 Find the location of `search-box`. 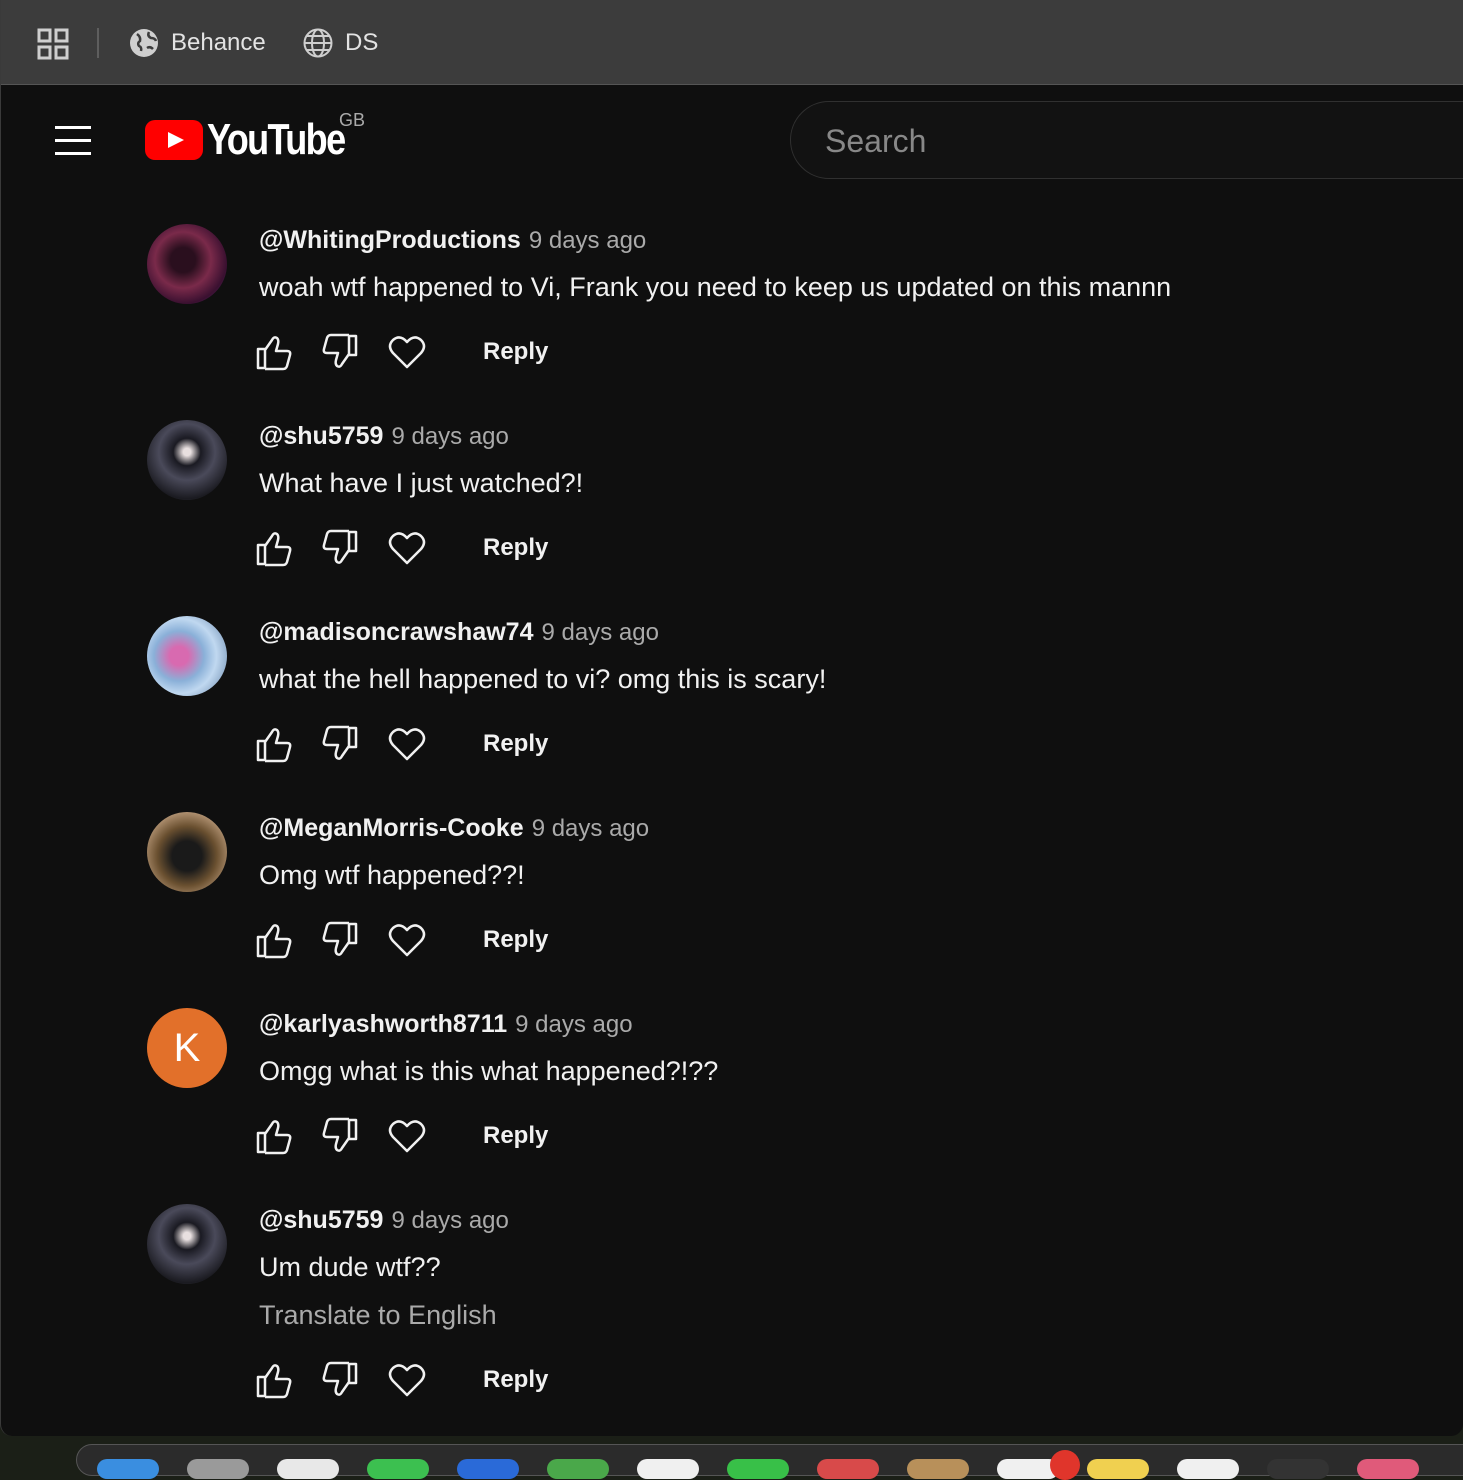

search-box is located at coordinates (1126, 140).